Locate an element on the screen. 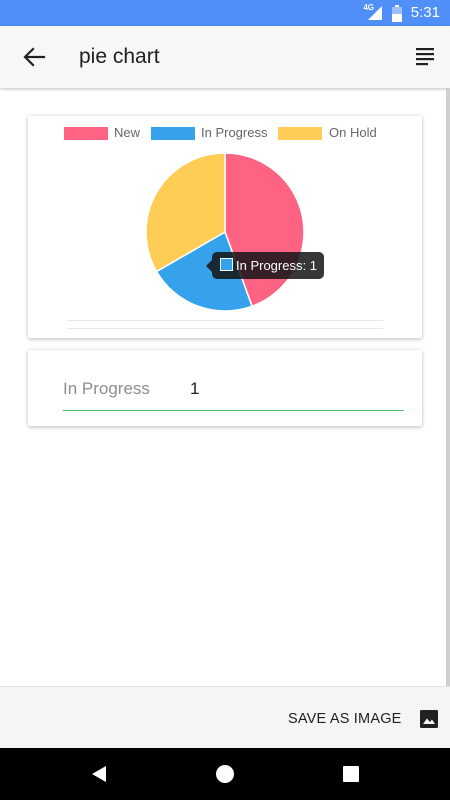 The height and width of the screenshot is (800, 450). signal-icon is located at coordinates (375, 13).